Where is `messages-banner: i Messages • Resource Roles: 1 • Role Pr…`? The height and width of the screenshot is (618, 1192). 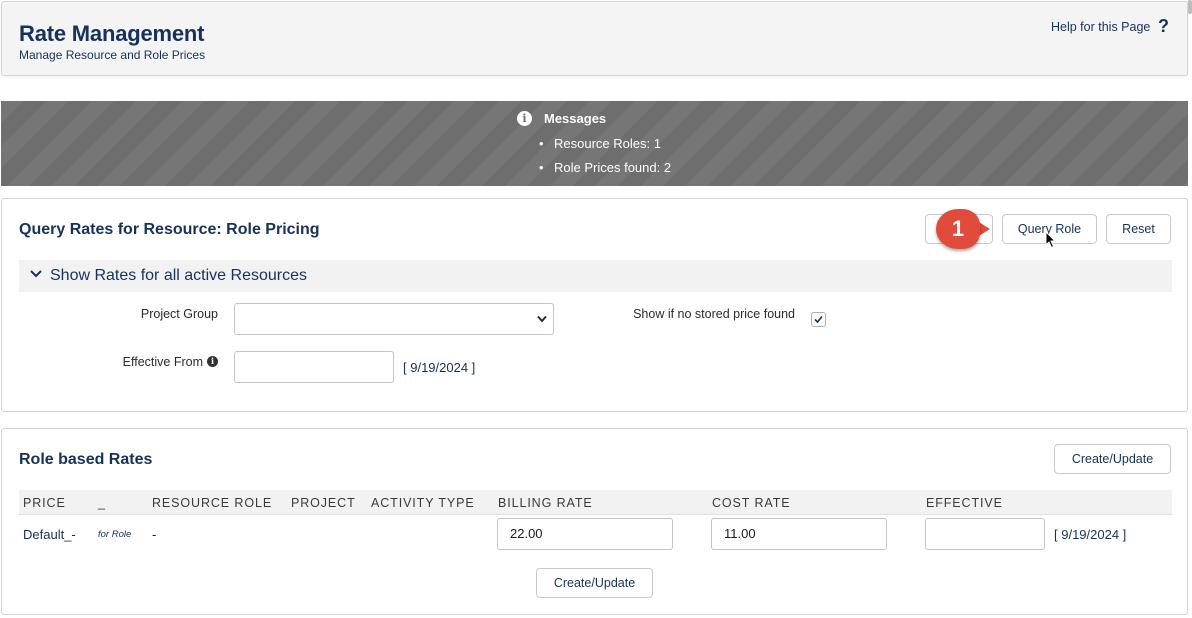
messages-banner: i Messages • Resource Roles: 1 • Role Pr… is located at coordinates (594, 143).